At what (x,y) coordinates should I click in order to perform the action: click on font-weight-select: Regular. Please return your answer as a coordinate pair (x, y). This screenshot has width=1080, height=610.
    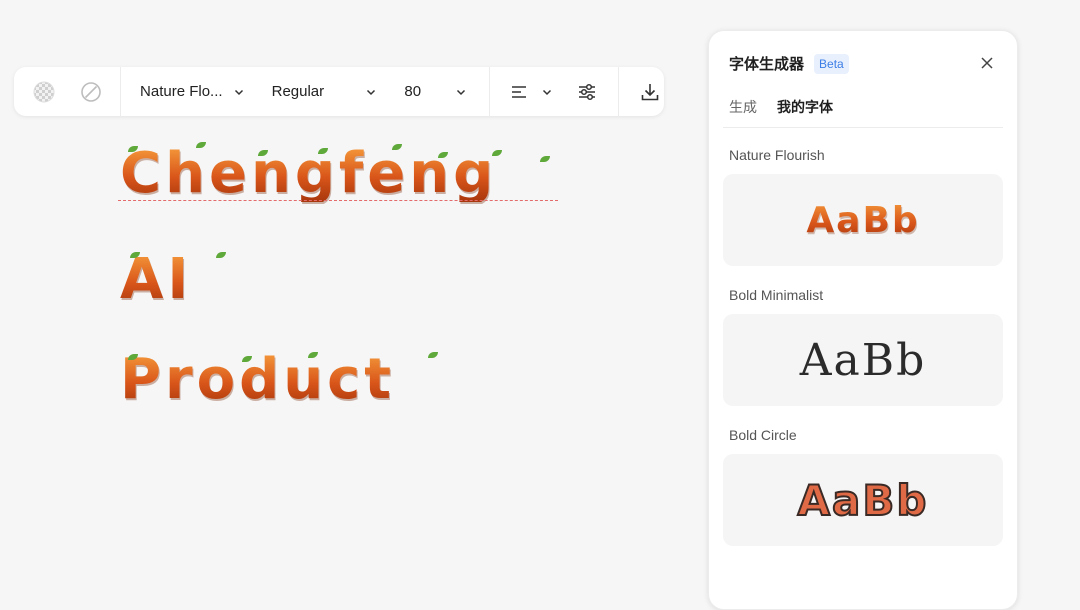
    Looking at the image, I should click on (325, 91).